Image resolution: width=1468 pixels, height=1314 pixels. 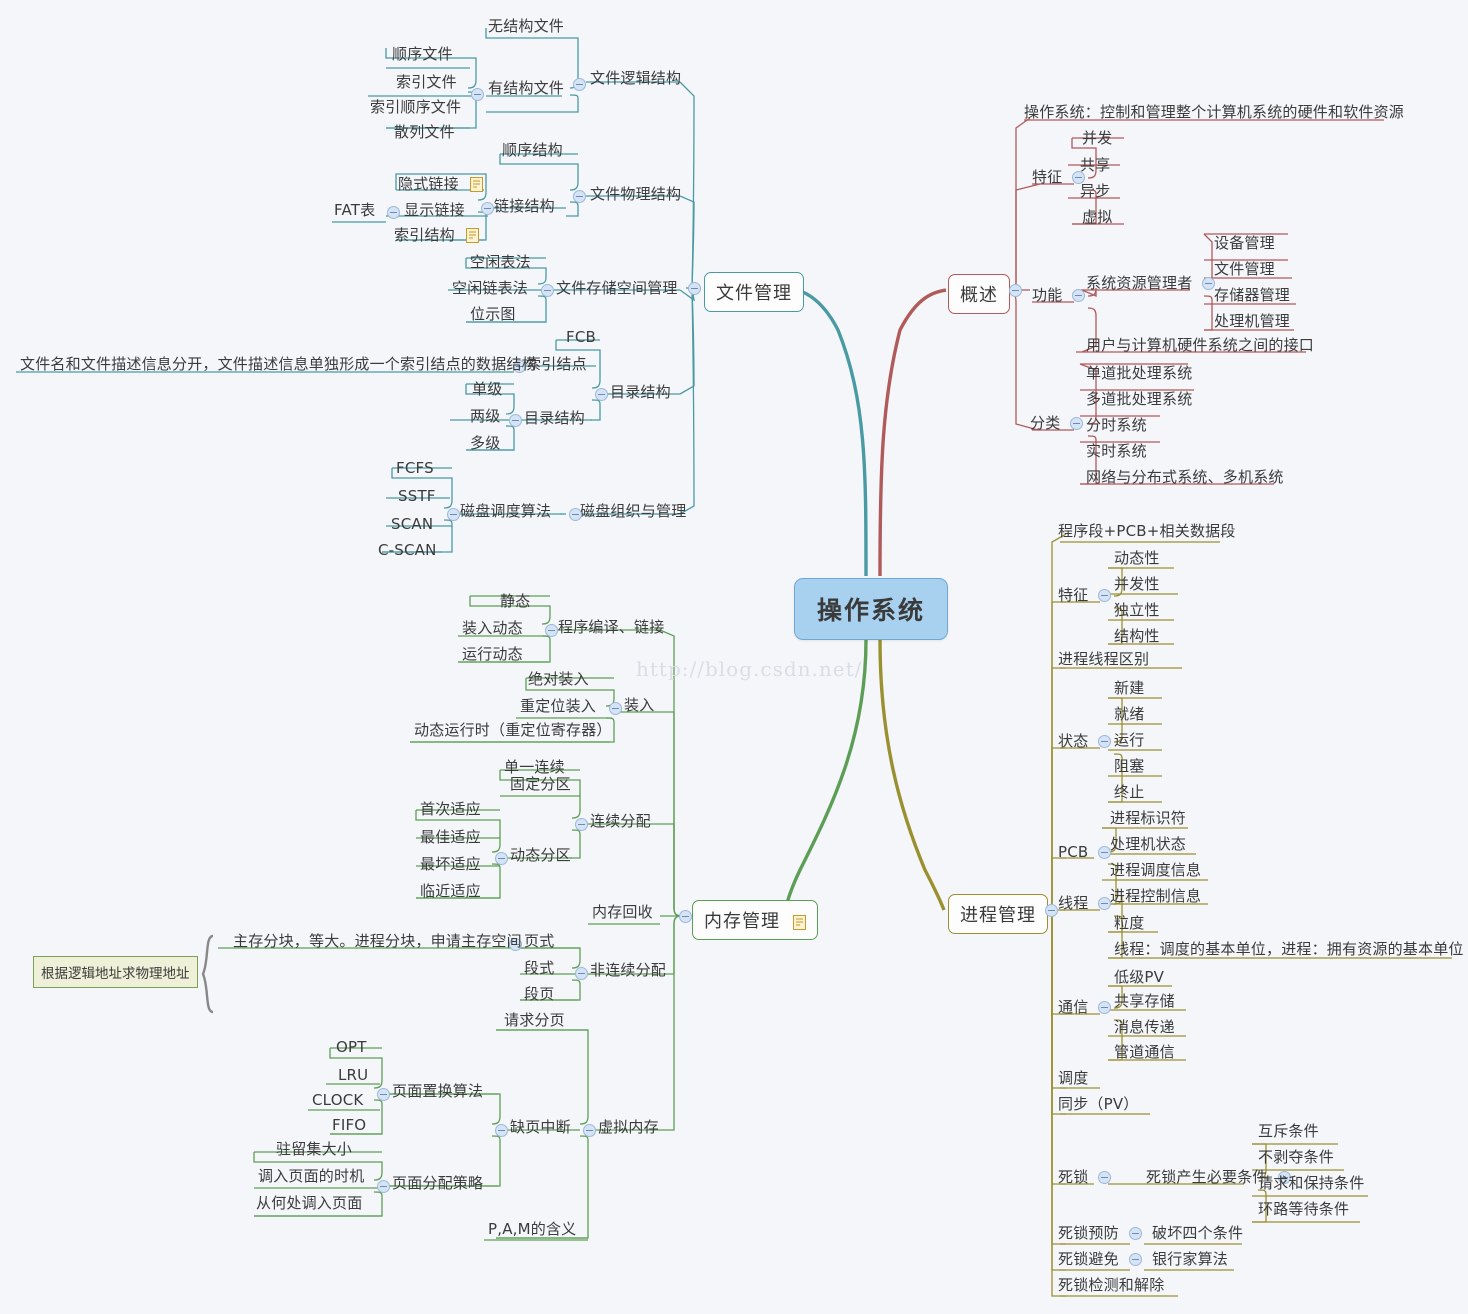 I want to click on overview-class-0: 单道批处理系统, so click(x=1139, y=373).